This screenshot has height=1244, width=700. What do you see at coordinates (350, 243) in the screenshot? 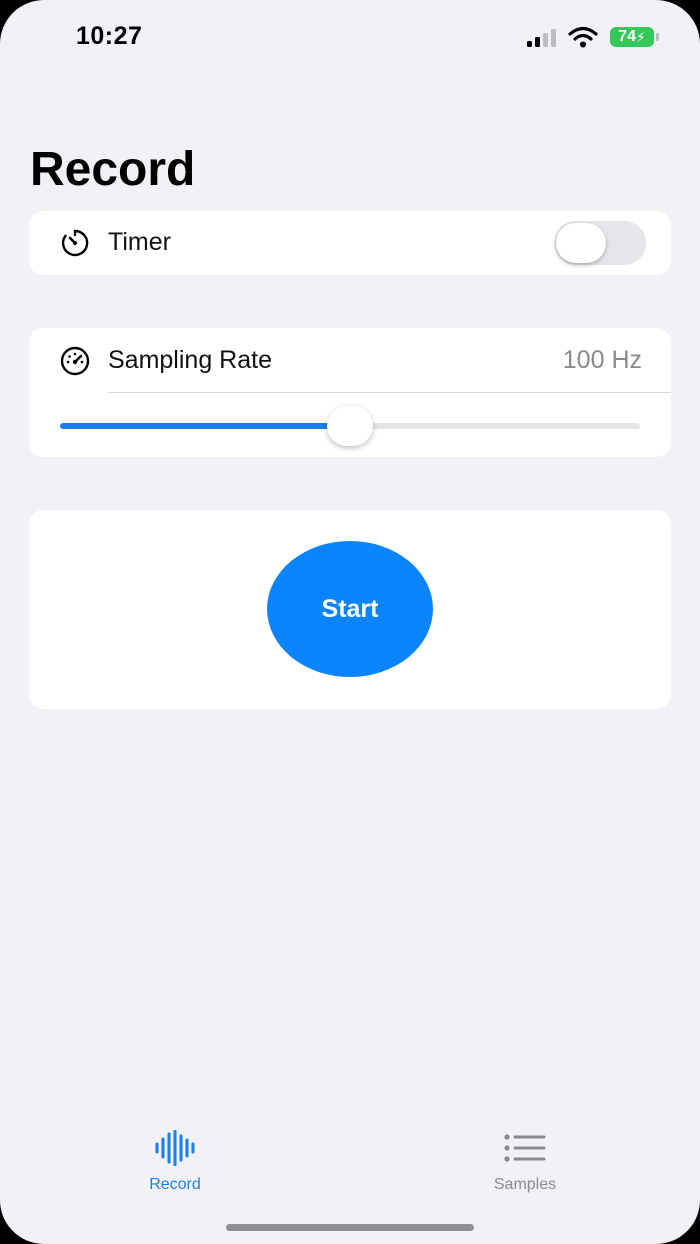
I see `timer-card: Timer` at bounding box center [350, 243].